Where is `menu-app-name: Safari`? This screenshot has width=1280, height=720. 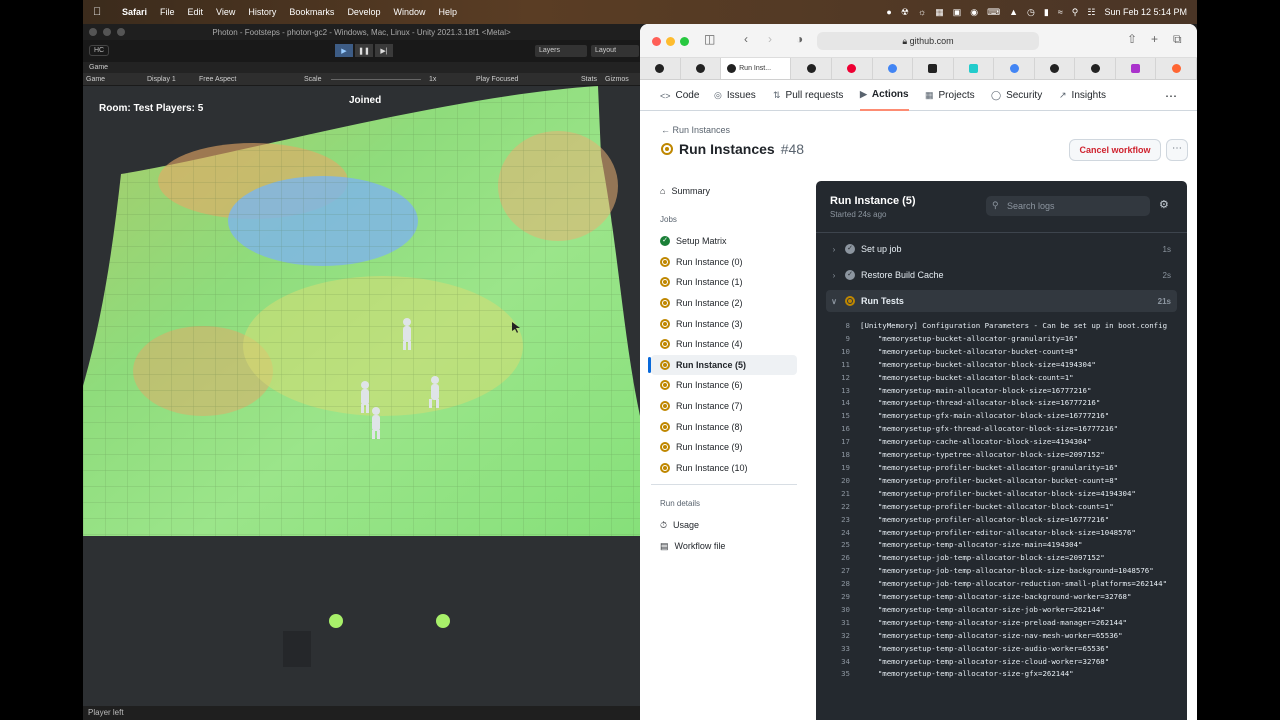
menu-app-name: Safari is located at coordinates (134, 12).